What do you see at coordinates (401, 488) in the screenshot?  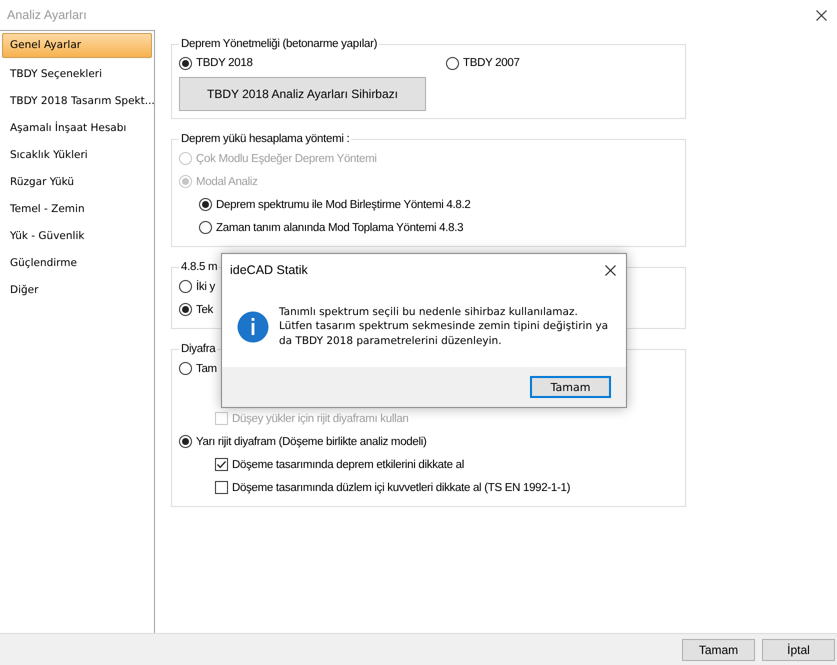 I see `checkbox-label: Döşeme tasarımında düzlem içi kuvvetleri dikkate al (TS EN 1992-1-1)` at bounding box center [401, 488].